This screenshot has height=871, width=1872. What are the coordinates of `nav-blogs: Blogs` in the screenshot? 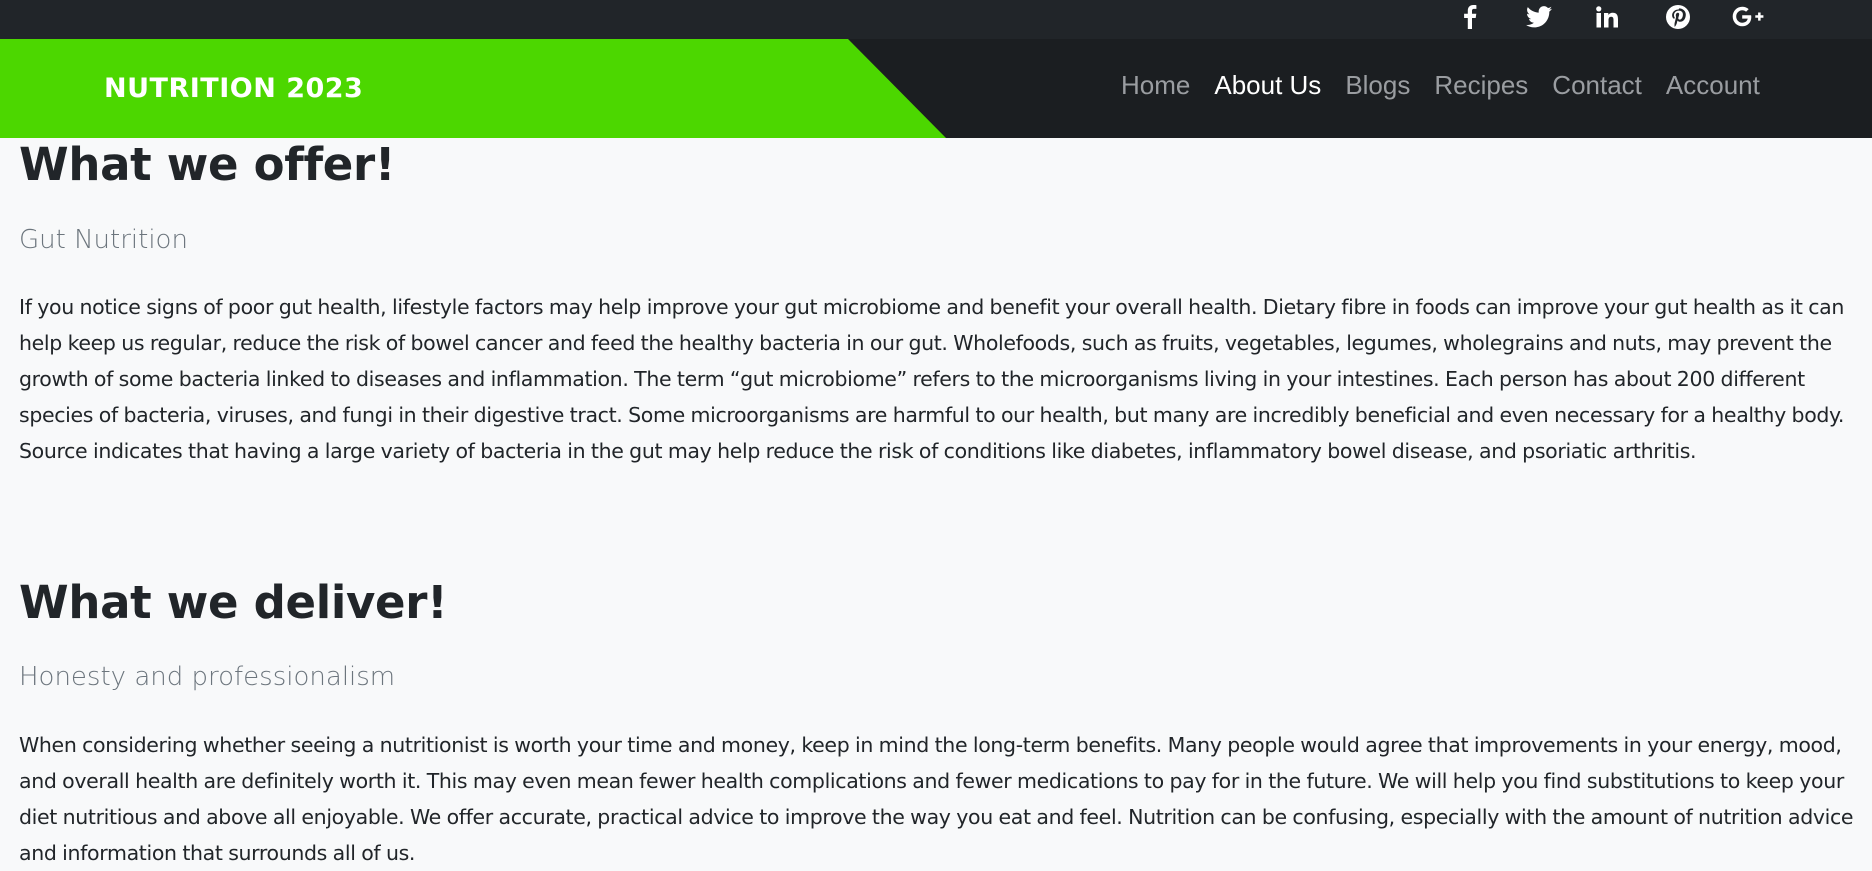 It's located at (1377, 85).